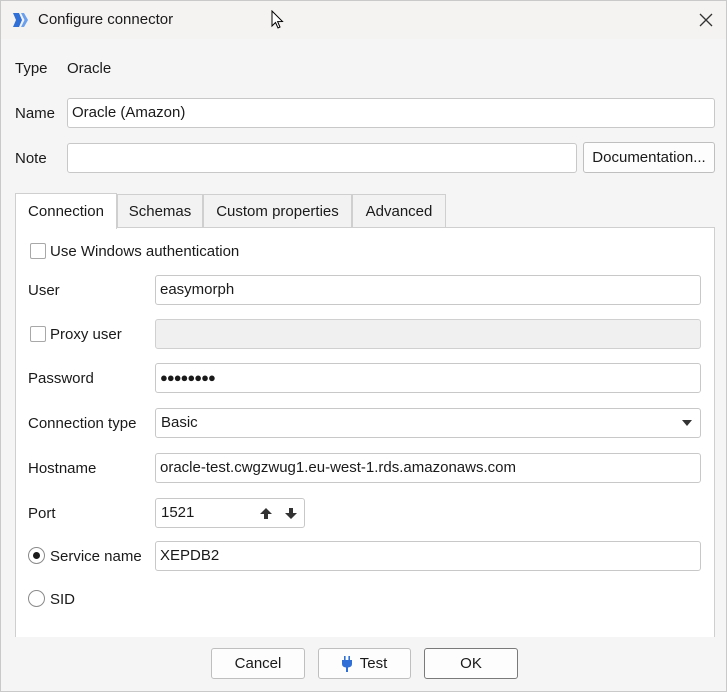 Image resolution: width=727 pixels, height=692 pixels. Describe the element at coordinates (258, 663) in the screenshot. I see `cancel-button: Cancel` at that location.